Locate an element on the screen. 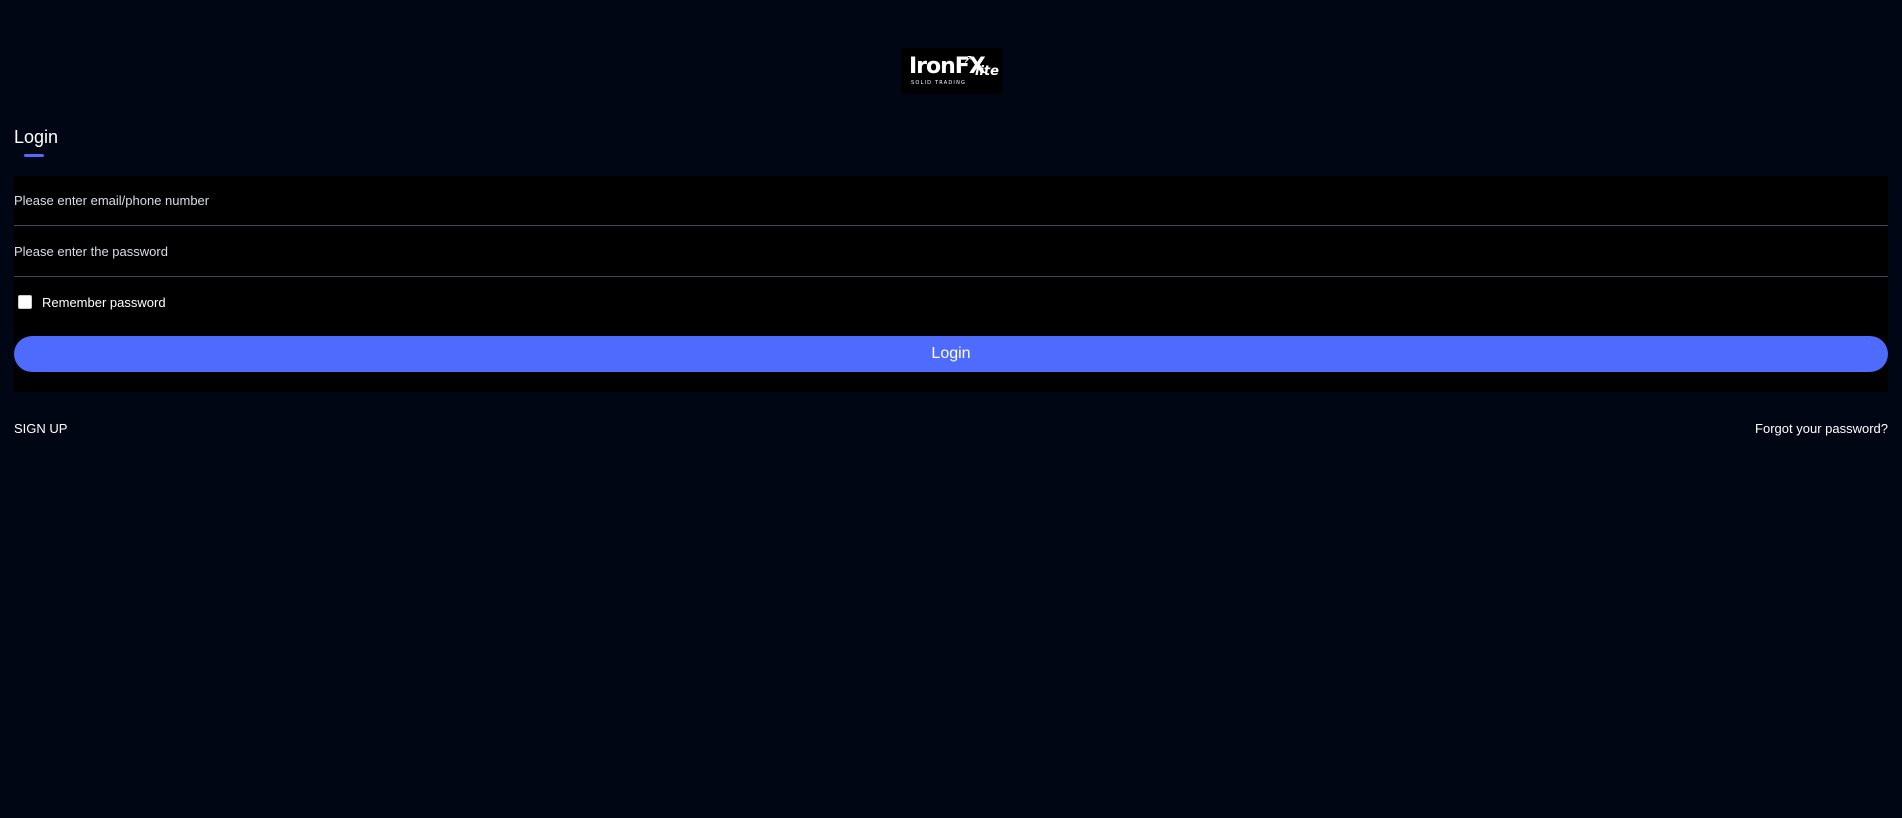 This screenshot has width=1902, height=818. sign-up-link: SIGN UP is located at coordinates (40, 429).